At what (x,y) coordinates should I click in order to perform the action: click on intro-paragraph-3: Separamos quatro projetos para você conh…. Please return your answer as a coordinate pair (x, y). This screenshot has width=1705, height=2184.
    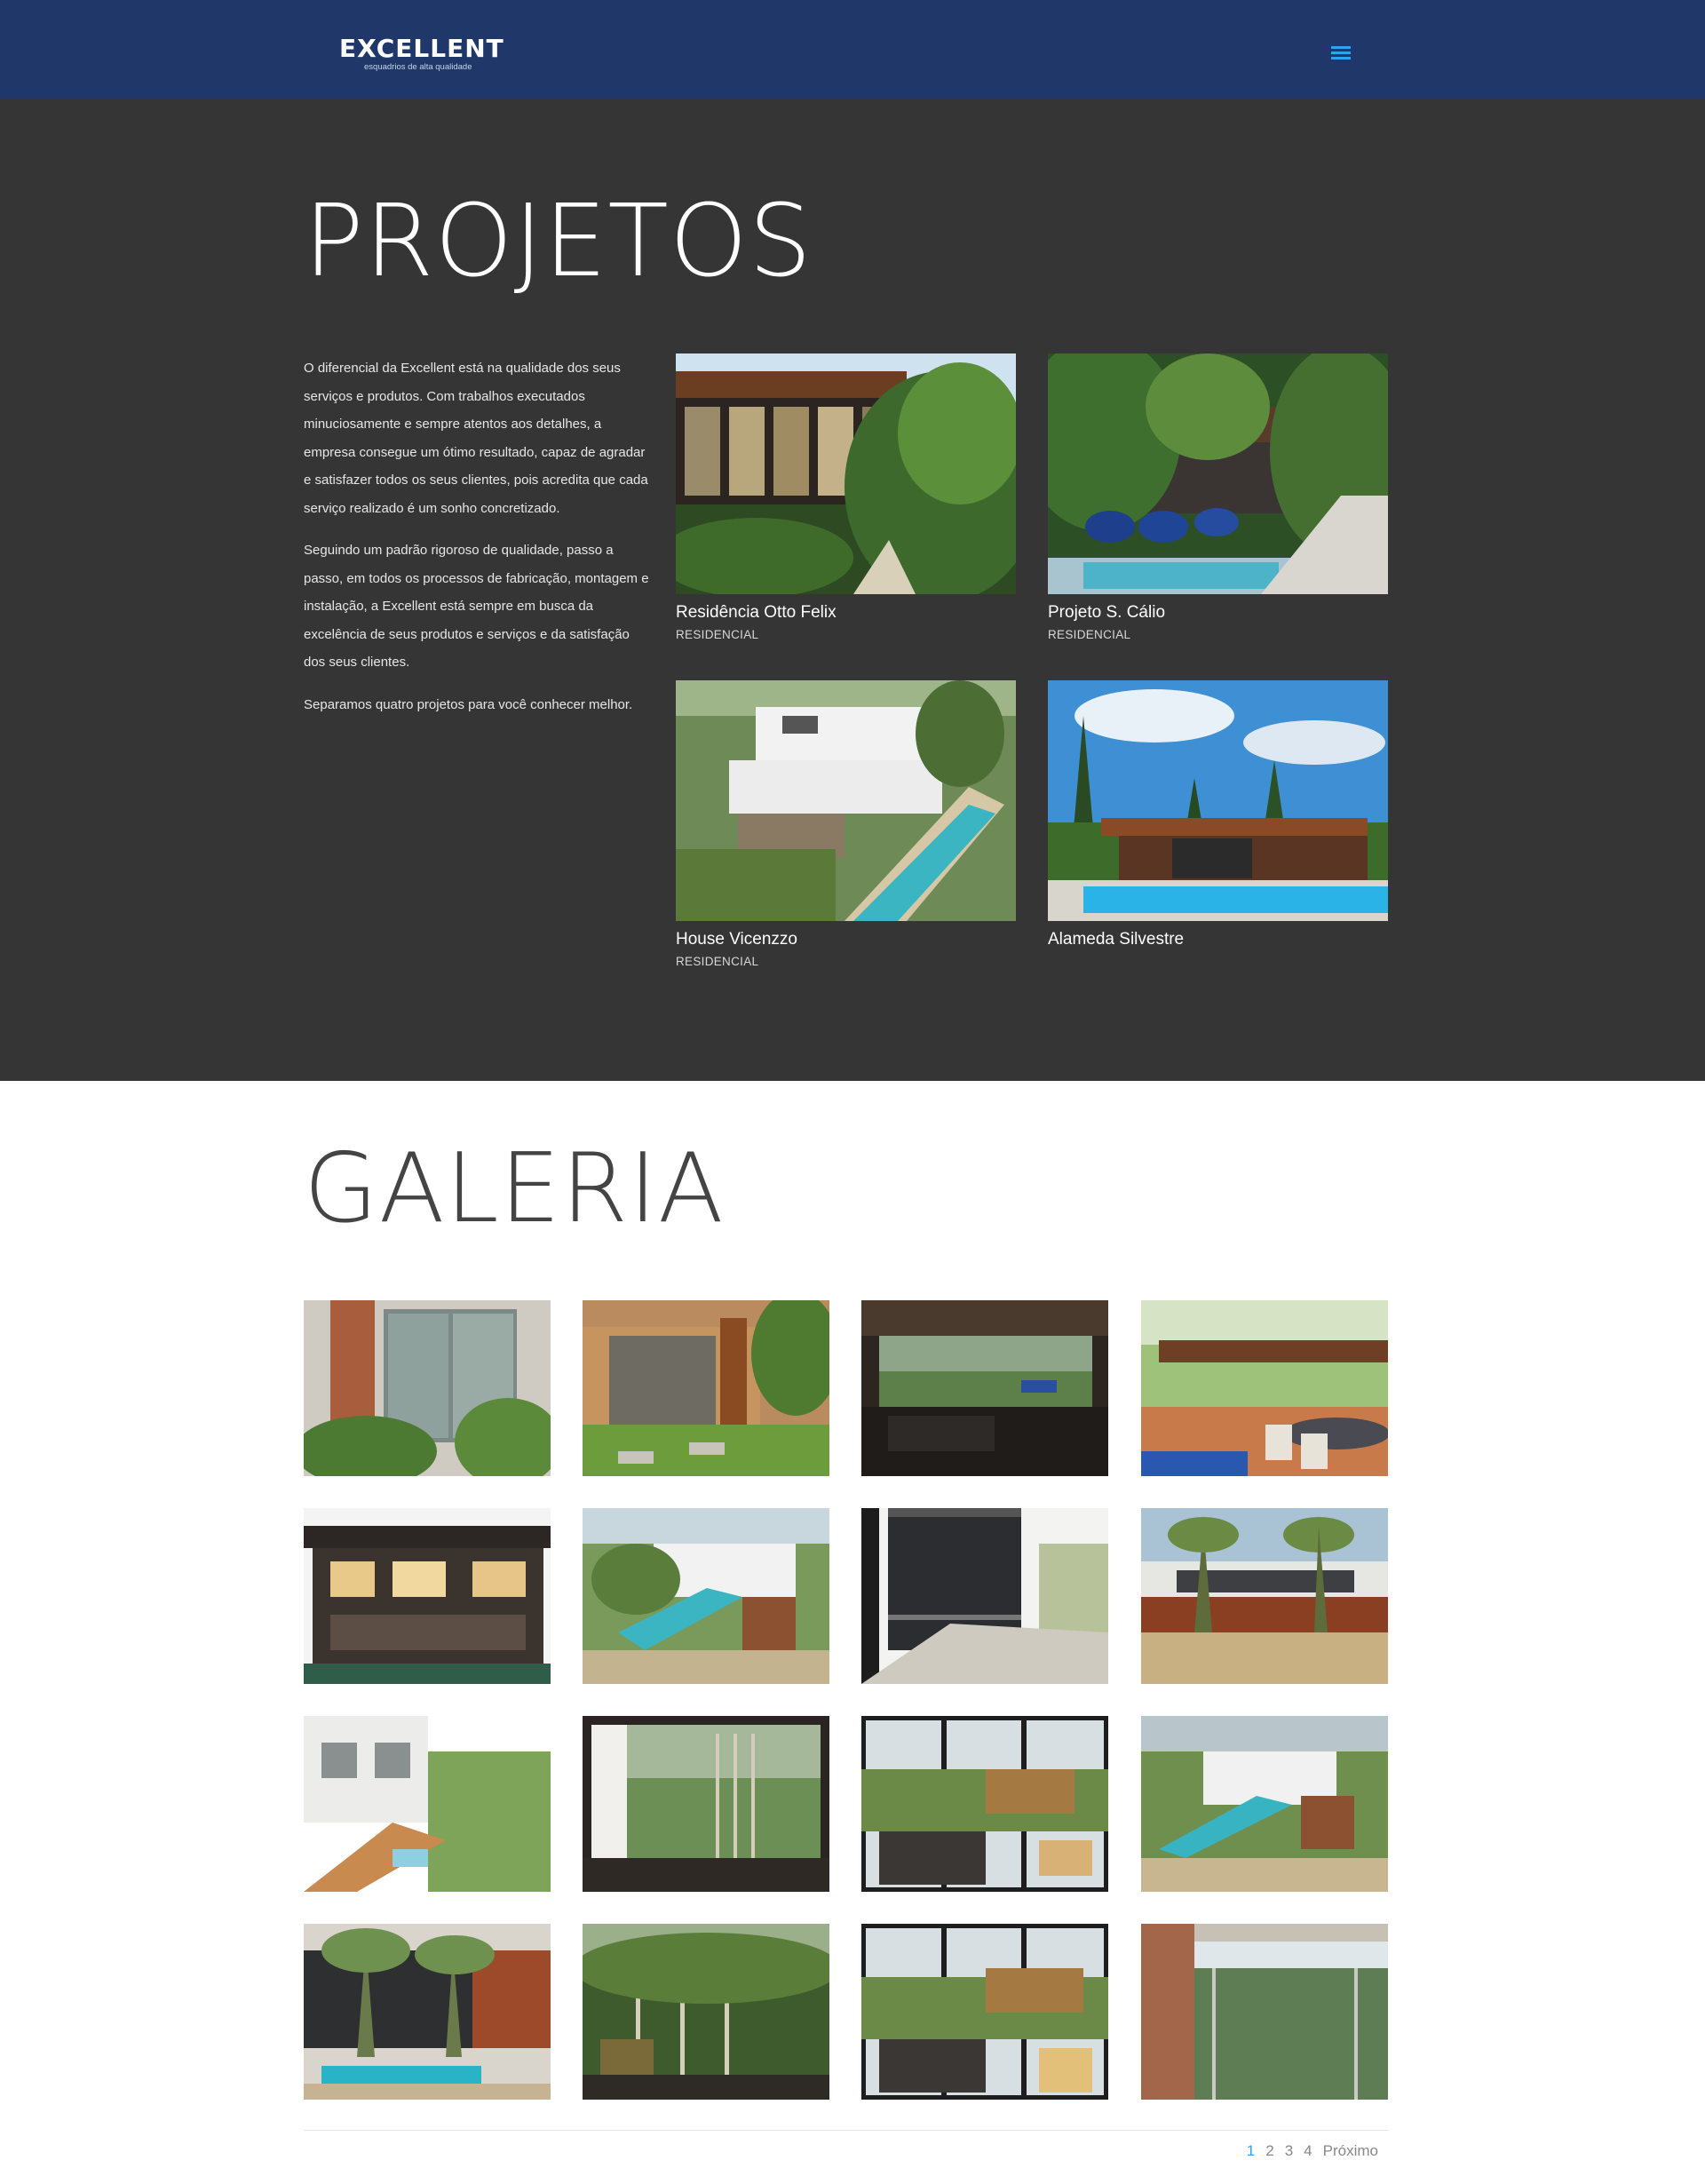
    Looking at the image, I should click on (469, 704).